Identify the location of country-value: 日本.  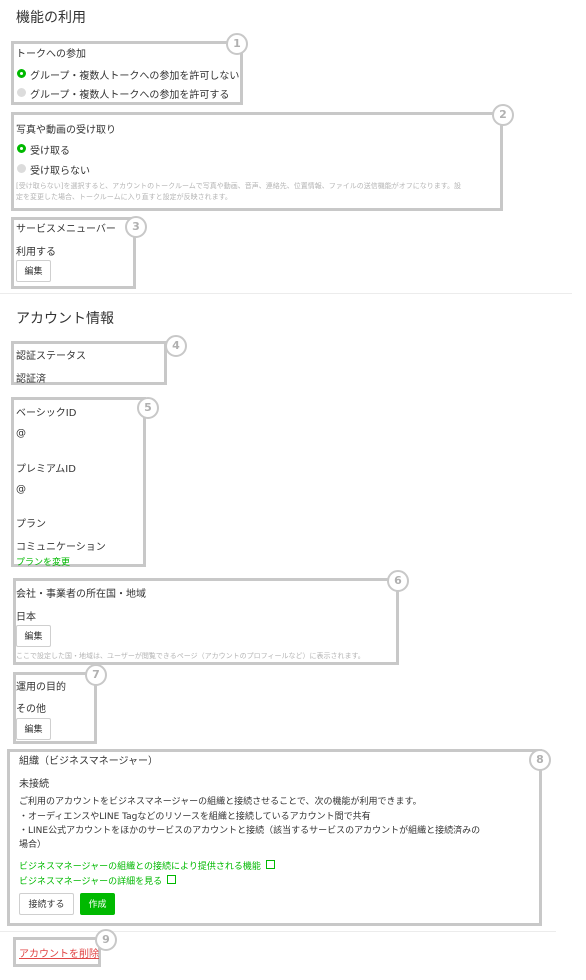
(26, 617).